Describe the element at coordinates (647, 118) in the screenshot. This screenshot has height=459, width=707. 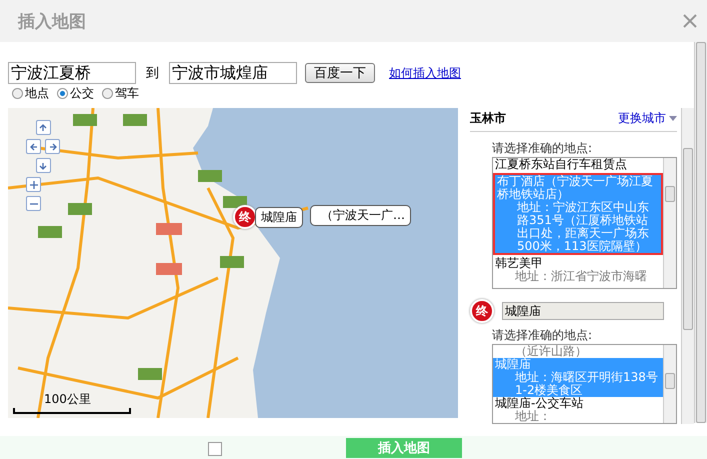
I see `change-city-link: 更换城市` at that location.